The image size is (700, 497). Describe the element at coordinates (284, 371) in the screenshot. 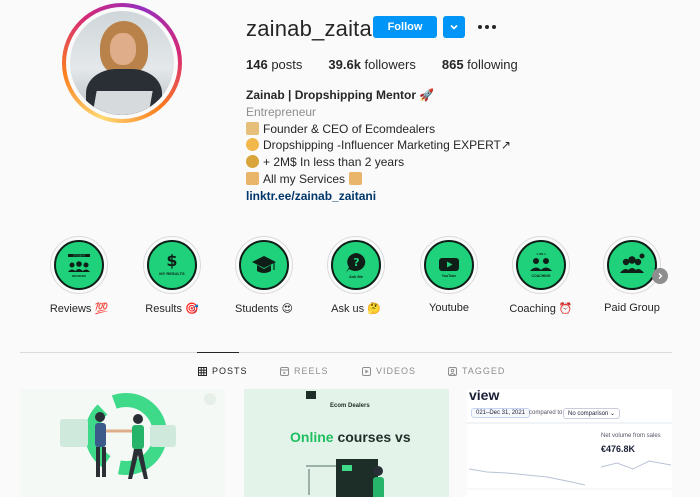

I see `reels-icon` at that location.